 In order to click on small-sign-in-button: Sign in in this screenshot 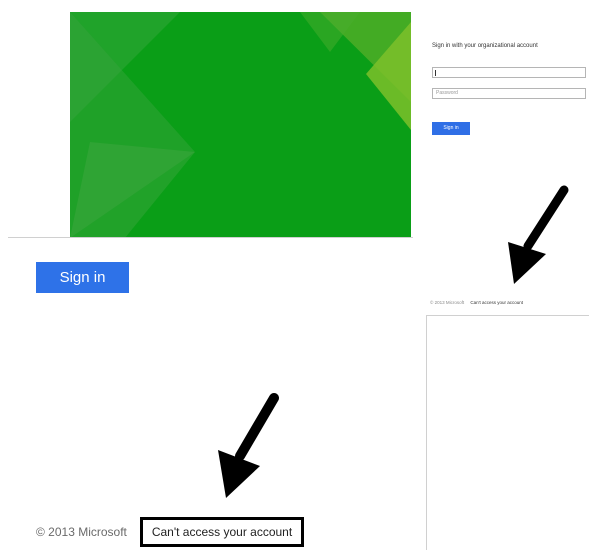, I will do `click(451, 128)`.